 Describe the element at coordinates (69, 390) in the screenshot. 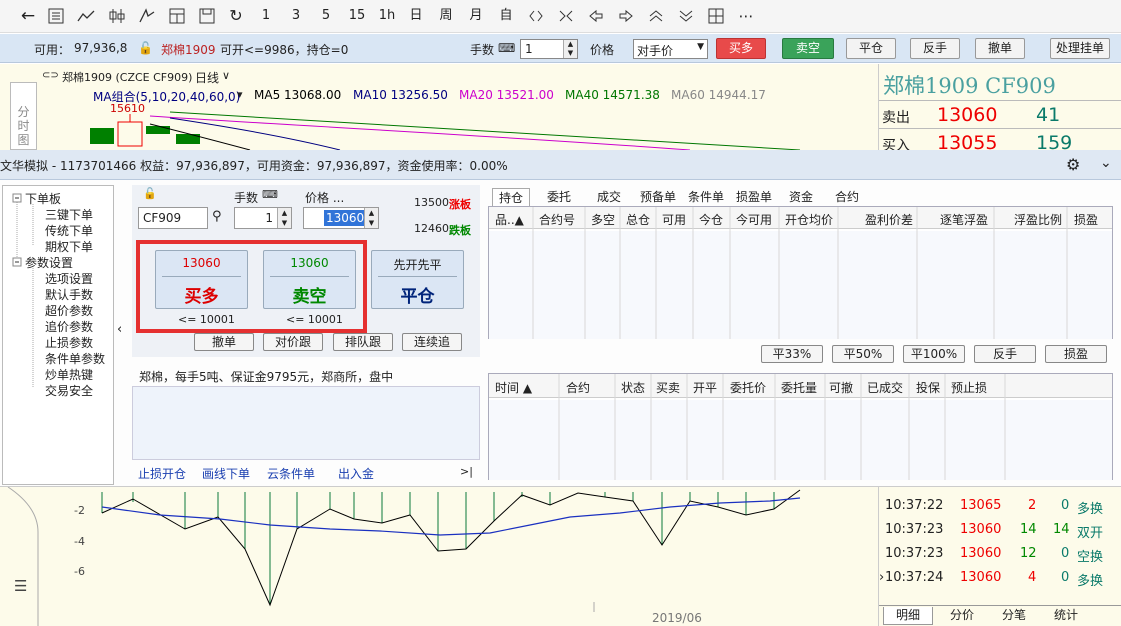

I see `tree-security: 交易安全` at that location.